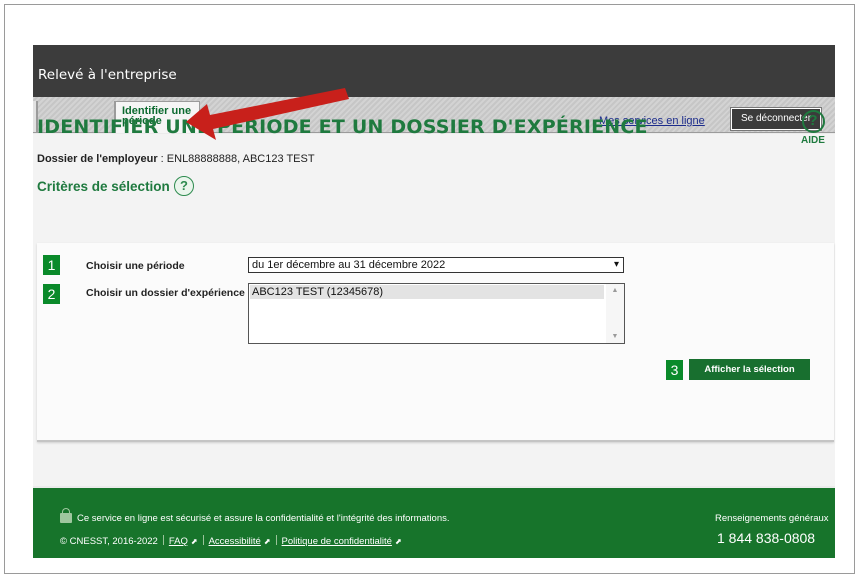 The height and width of the screenshot is (579, 860). I want to click on politique-link: Politique de confidentialité, so click(337, 541).